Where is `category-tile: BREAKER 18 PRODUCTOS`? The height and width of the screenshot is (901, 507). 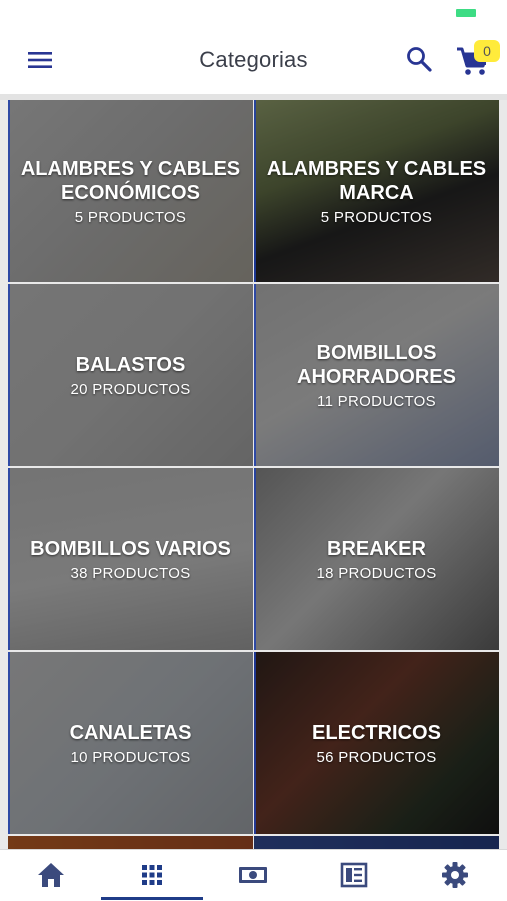 category-tile: BREAKER 18 PRODUCTOS is located at coordinates (376, 559).